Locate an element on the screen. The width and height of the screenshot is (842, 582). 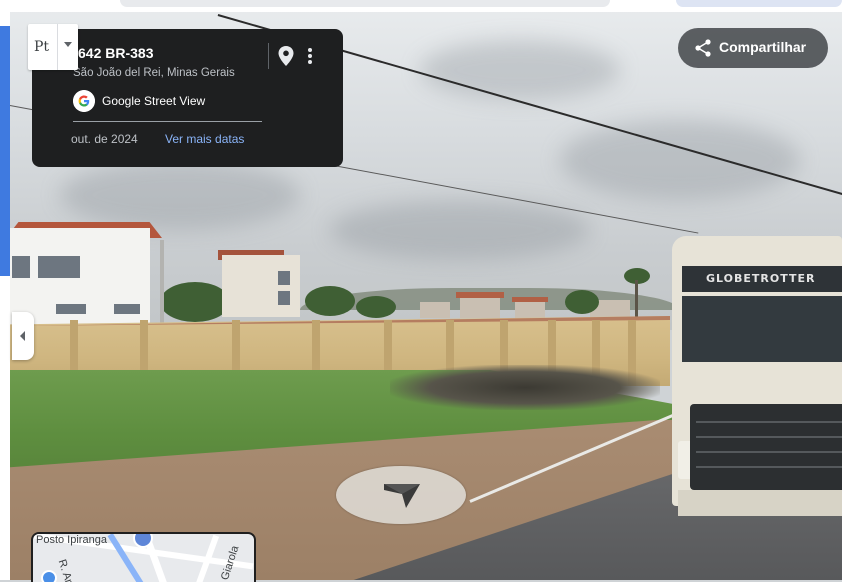
more-options-button is located at coordinates (310, 56).